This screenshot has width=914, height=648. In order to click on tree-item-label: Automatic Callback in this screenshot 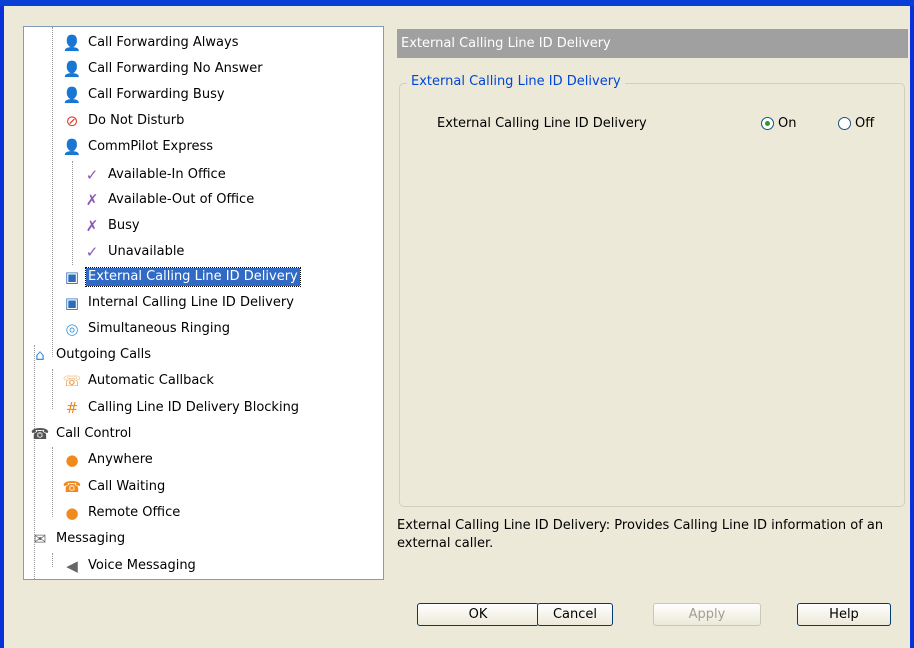, I will do `click(151, 381)`.